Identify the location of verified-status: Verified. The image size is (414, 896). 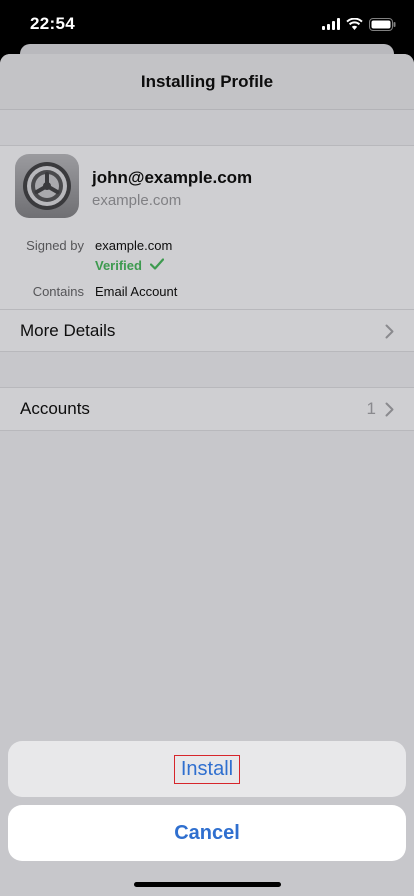
(130, 265).